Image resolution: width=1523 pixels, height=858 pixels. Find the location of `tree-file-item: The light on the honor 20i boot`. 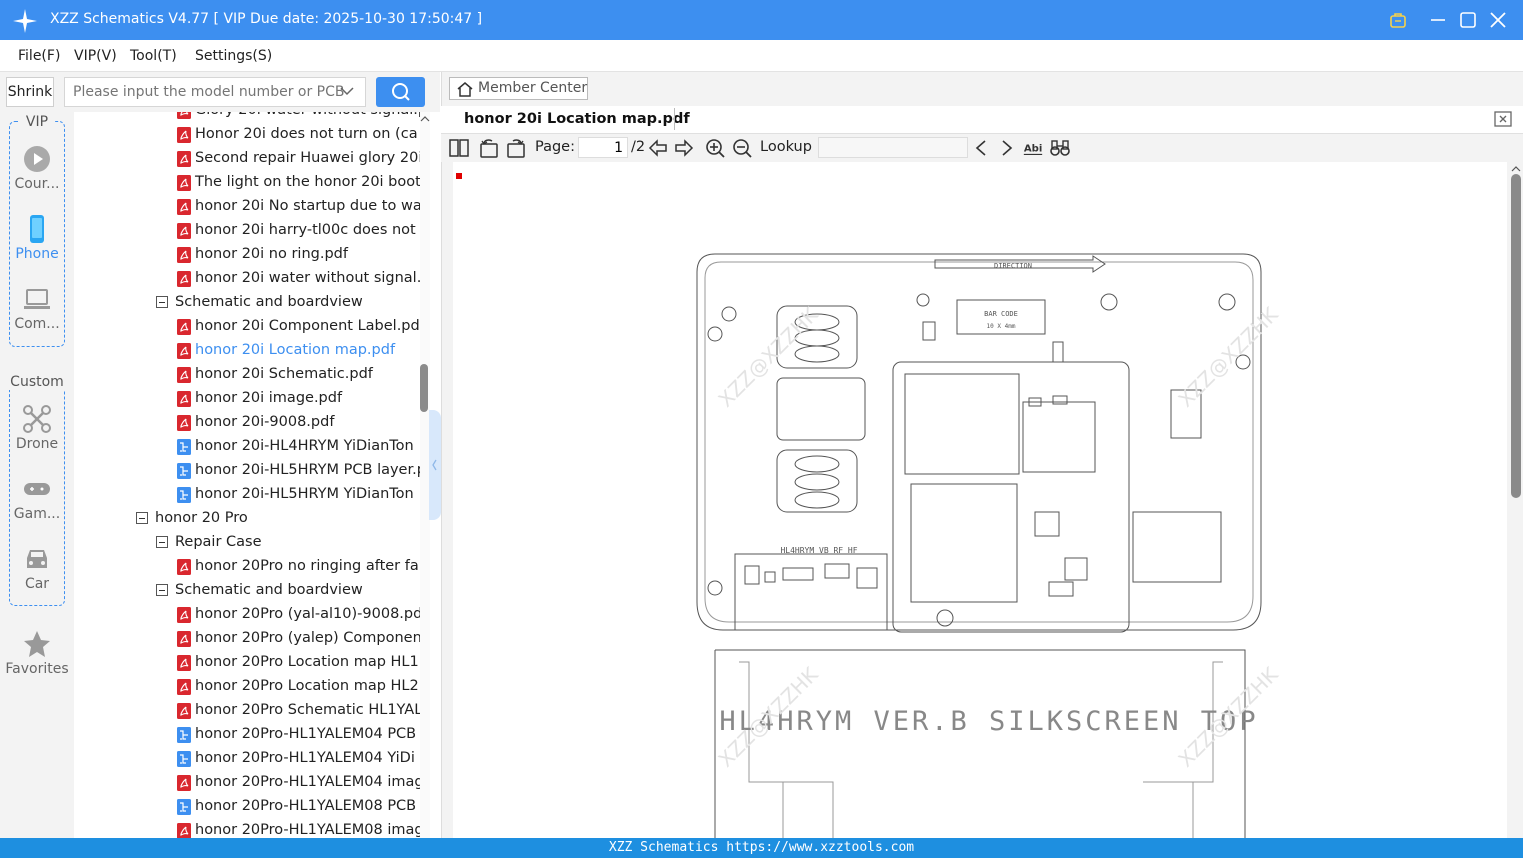

tree-file-item: The light on the honor 20i boot is located at coordinates (247, 182).